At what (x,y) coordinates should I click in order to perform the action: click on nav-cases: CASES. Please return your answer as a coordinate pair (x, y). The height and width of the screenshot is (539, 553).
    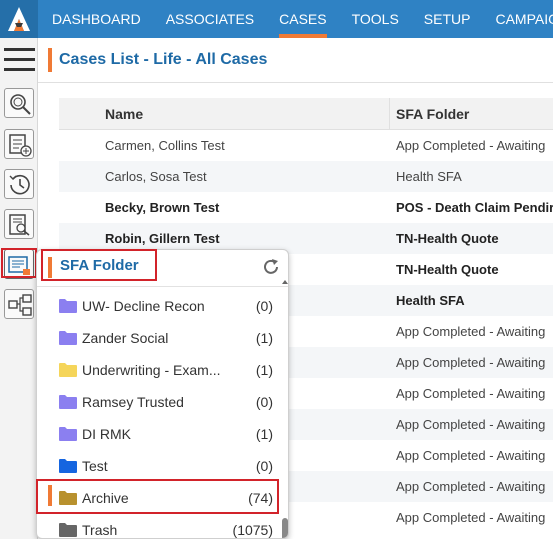
    Looking at the image, I should click on (303, 19).